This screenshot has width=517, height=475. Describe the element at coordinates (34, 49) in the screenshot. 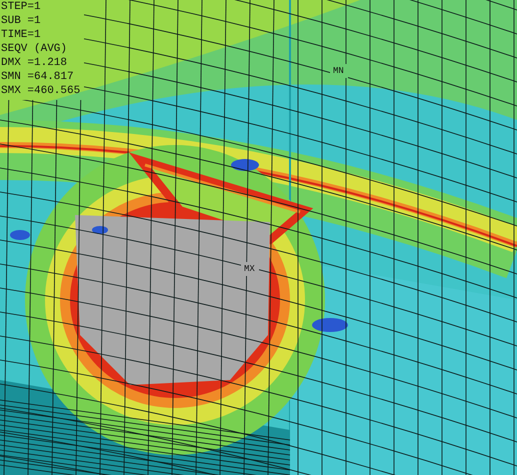

I see `result-label: SEQV (AVG)` at that location.